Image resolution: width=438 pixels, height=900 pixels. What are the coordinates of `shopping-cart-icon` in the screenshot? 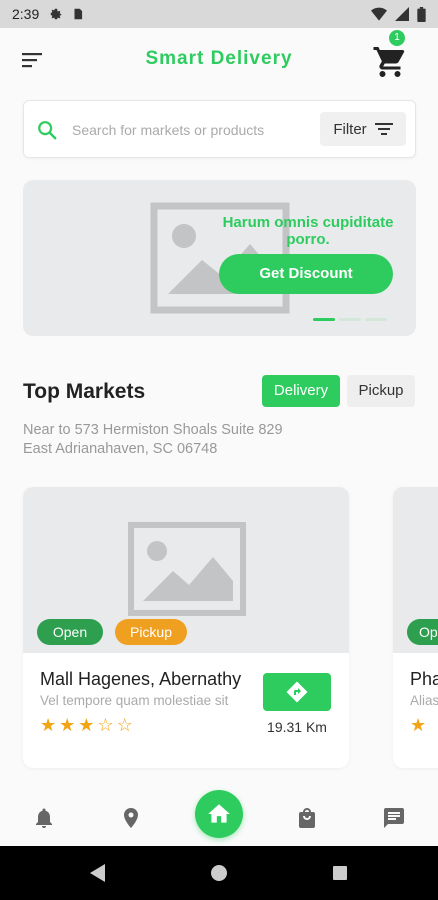 It's located at (390, 62).